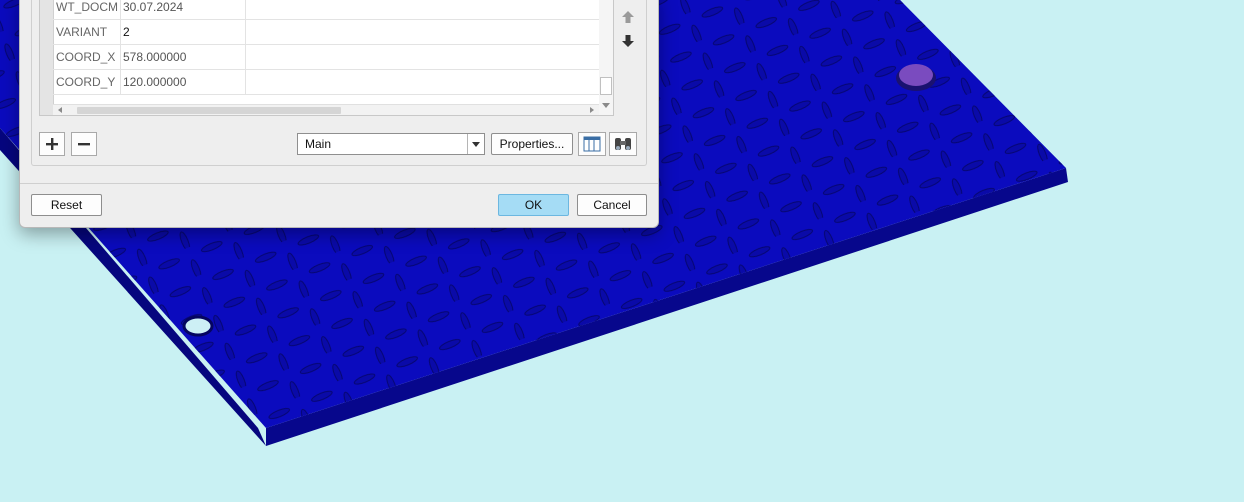  What do you see at coordinates (326, 57) in the screenshot?
I see `table-row: COORD_X 578.000000` at bounding box center [326, 57].